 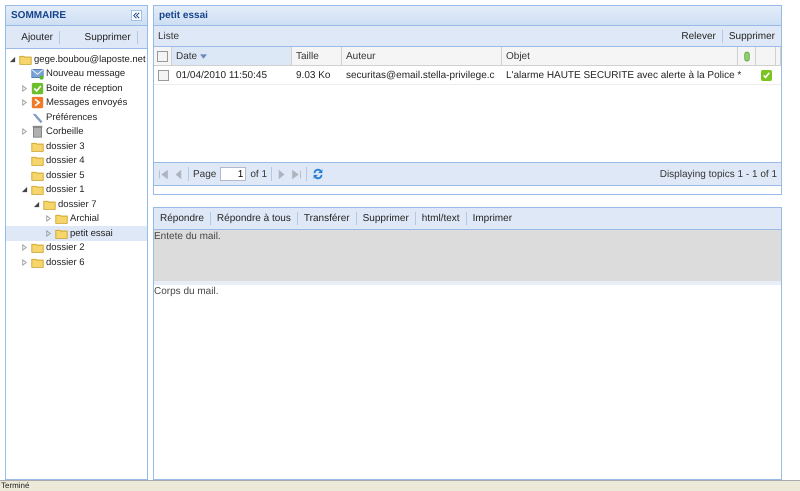 I want to click on tree-item: Nouveau message, so click(x=76, y=73).